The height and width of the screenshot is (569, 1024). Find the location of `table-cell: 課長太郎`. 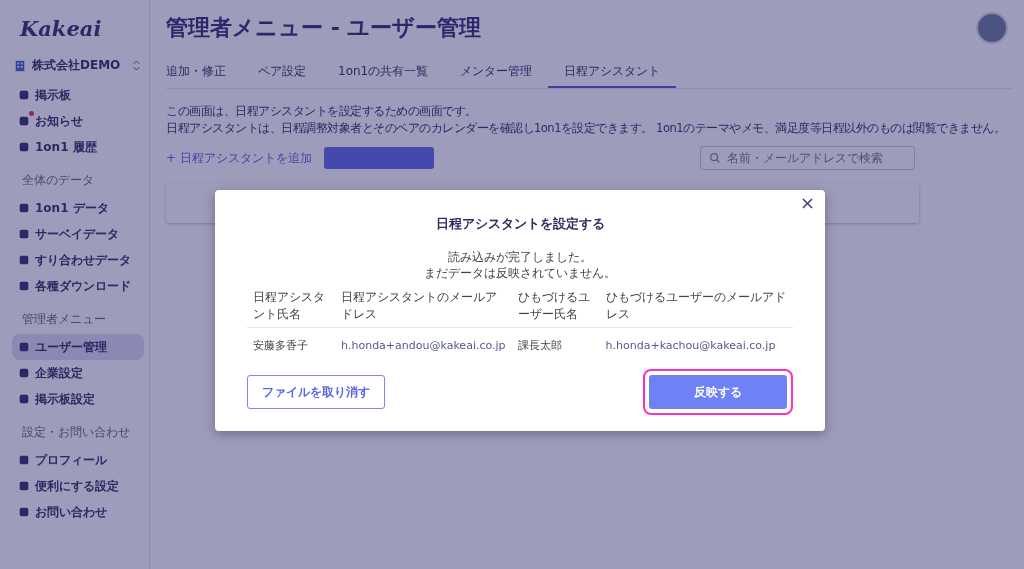

table-cell: 課長太郎 is located at coordinates (555, 345).